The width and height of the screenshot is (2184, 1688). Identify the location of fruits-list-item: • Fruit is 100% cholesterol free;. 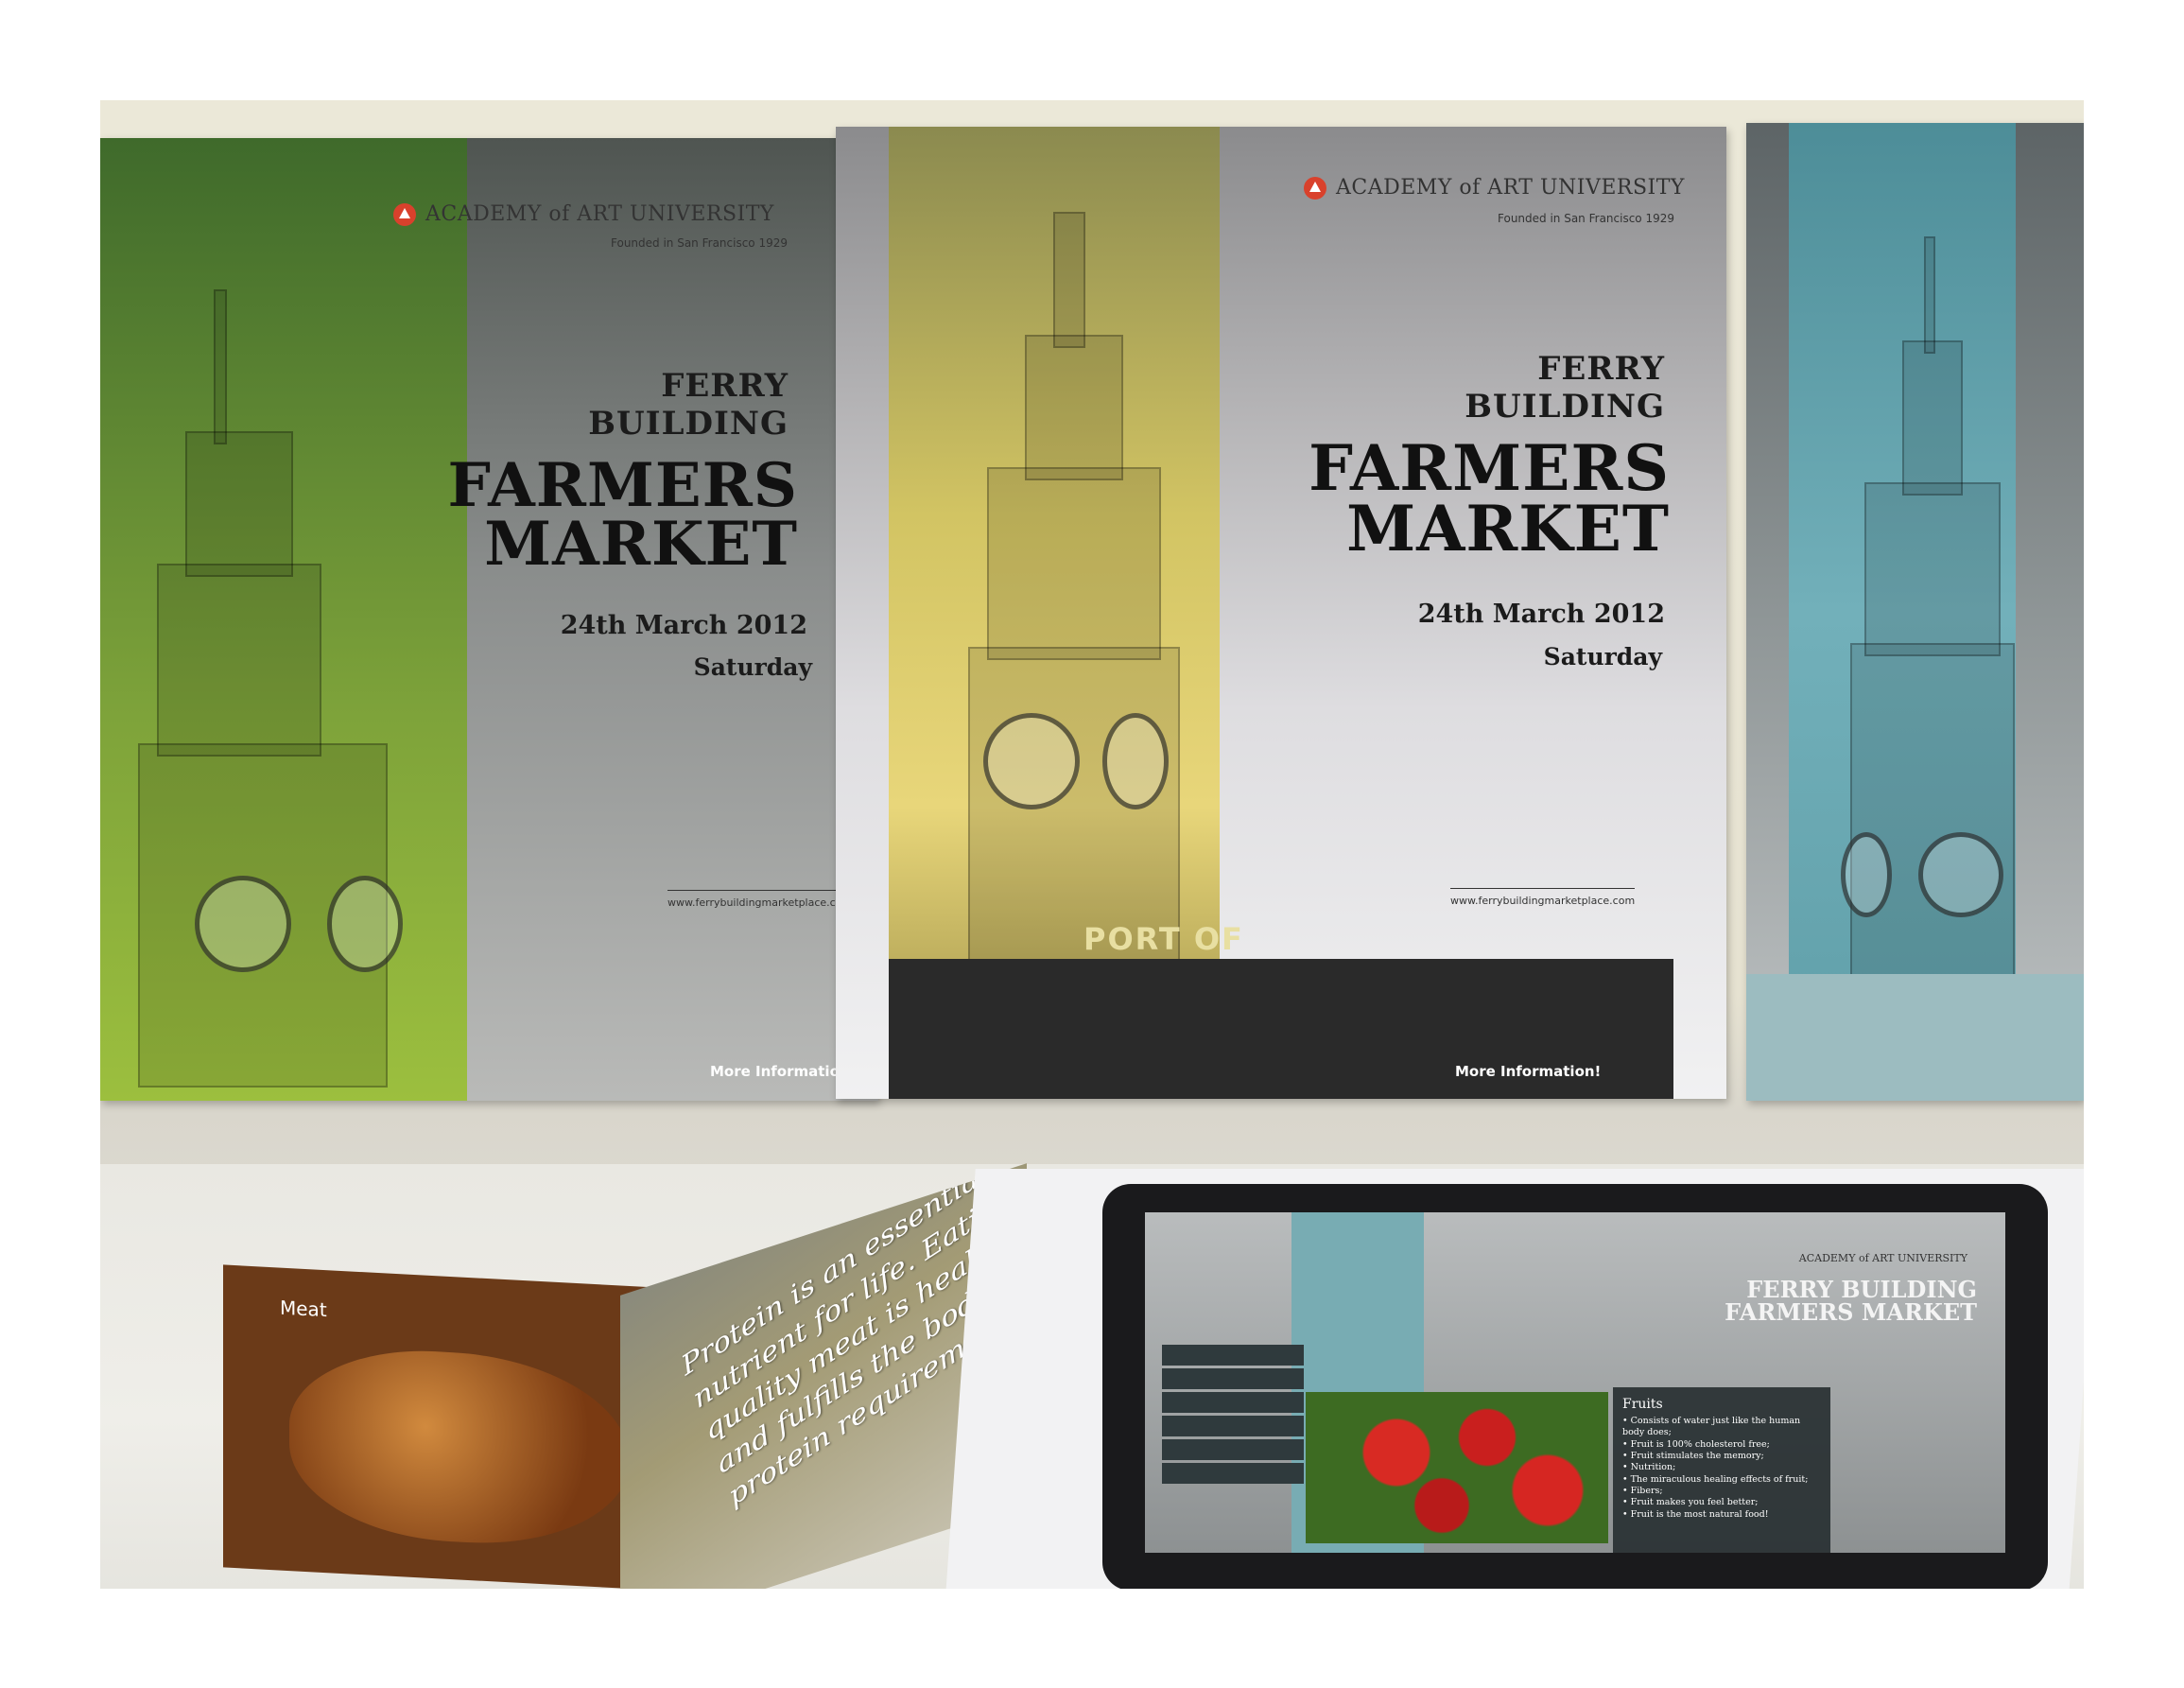
(1696, 1444).